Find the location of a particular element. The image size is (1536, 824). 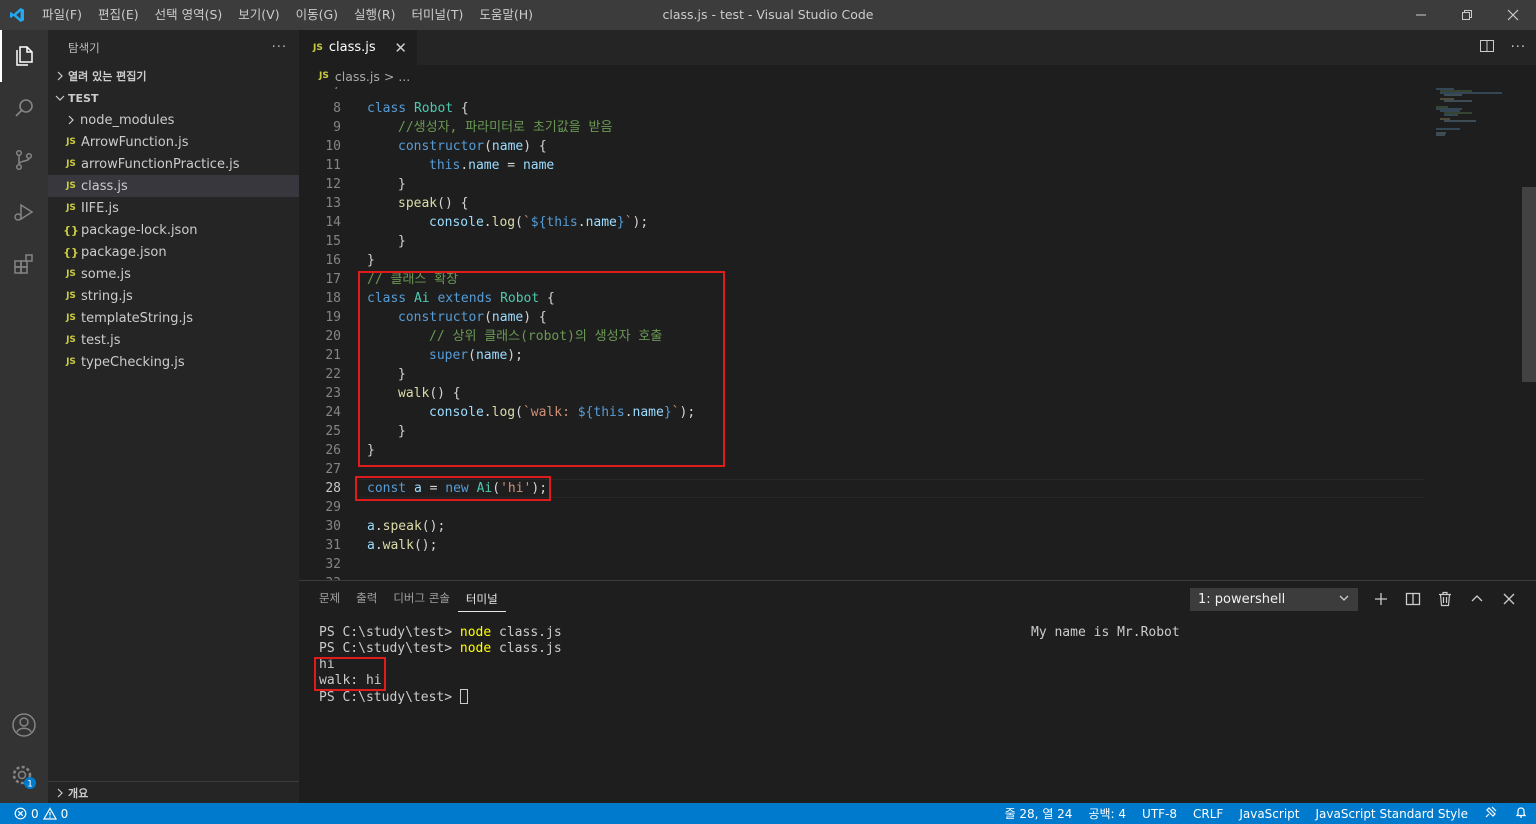

menu-file: 파일(F) is located at coordinates (62, 15).